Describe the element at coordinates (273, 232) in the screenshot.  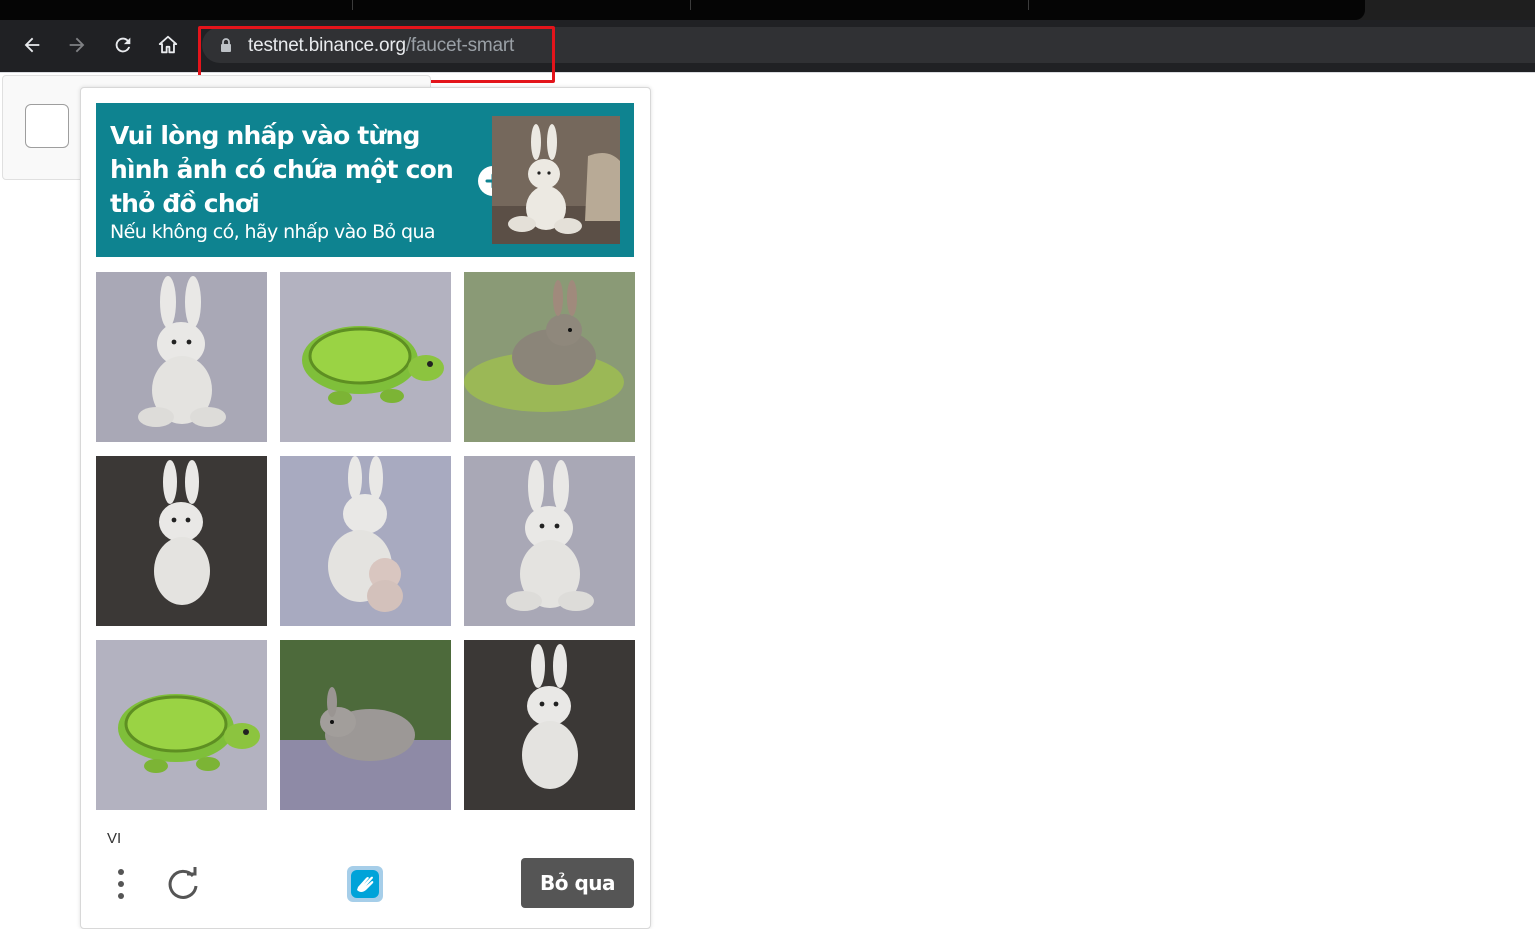
I see `prompt-subtitle: Nếu không có, hãy nhấp vào Bỏ qua` at that location.